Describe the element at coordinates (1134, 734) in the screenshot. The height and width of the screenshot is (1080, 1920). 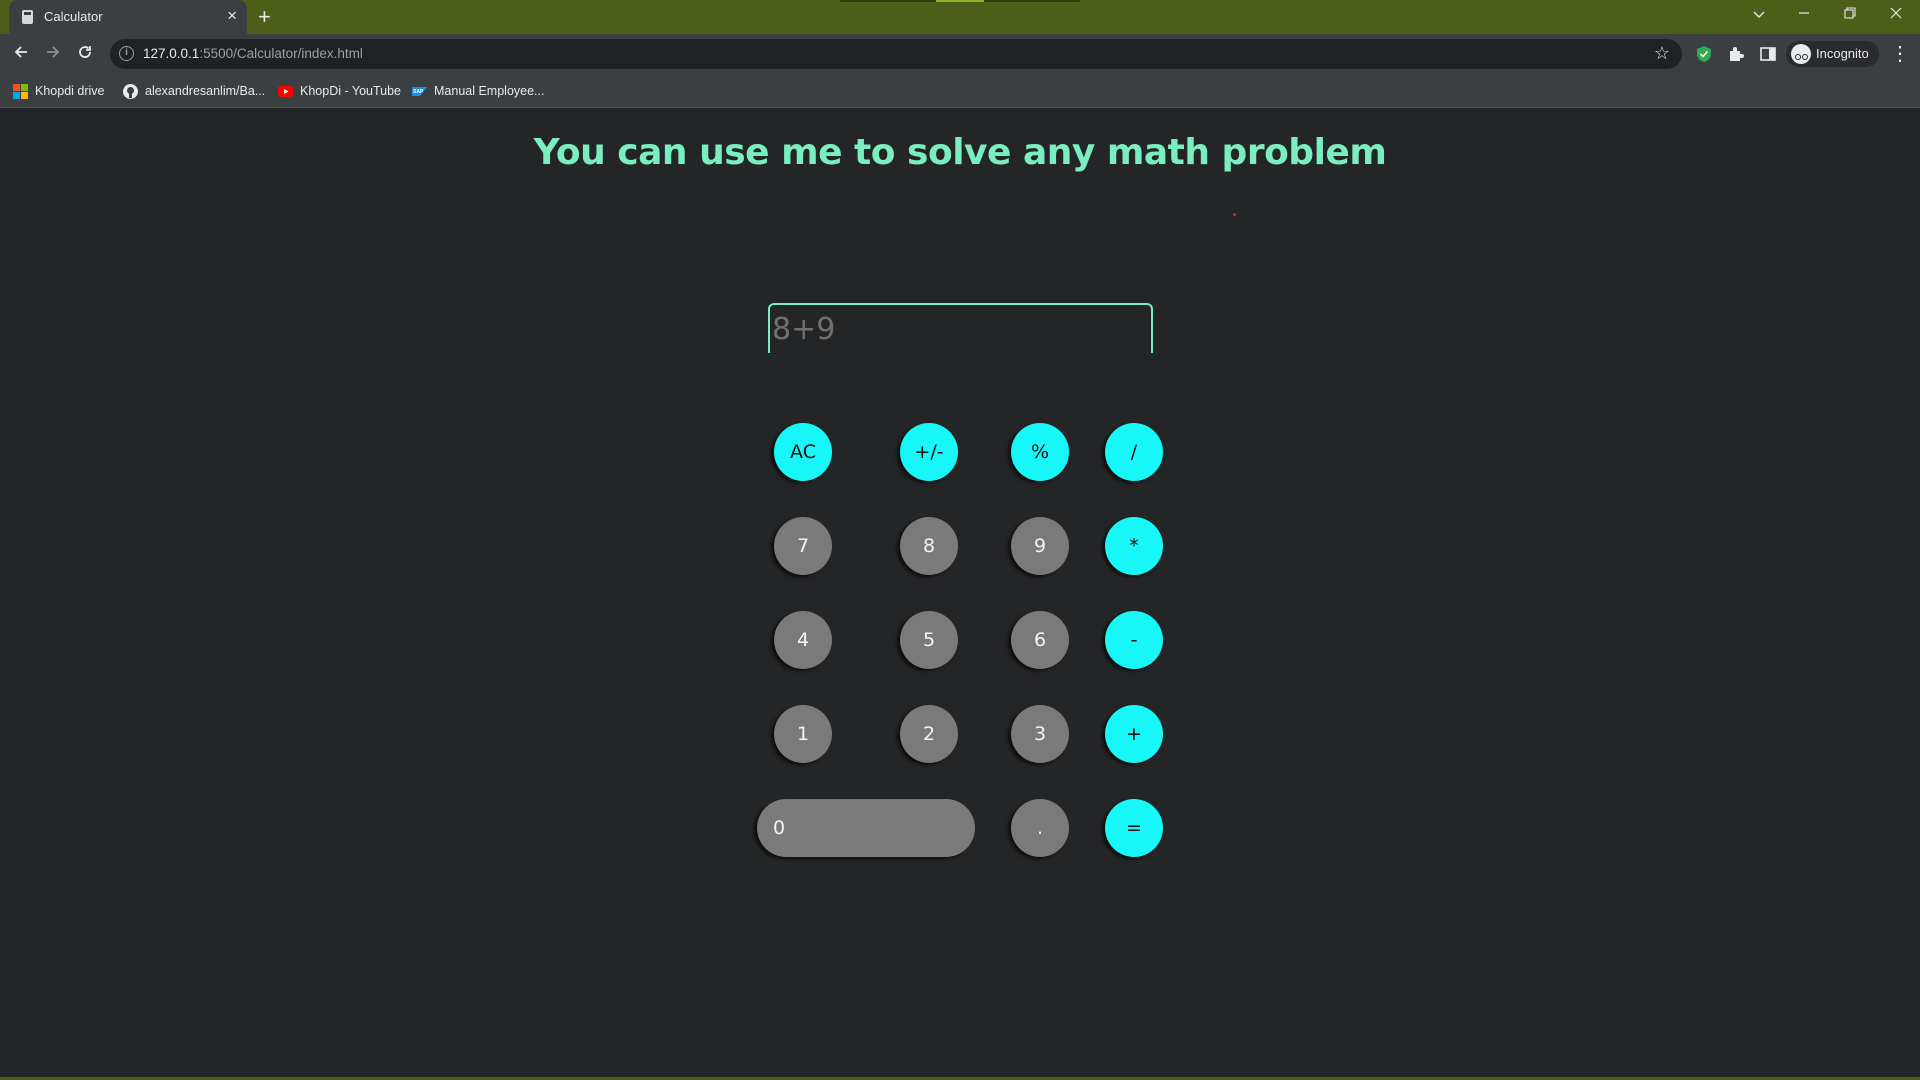
I see `add-button: +` at that location.